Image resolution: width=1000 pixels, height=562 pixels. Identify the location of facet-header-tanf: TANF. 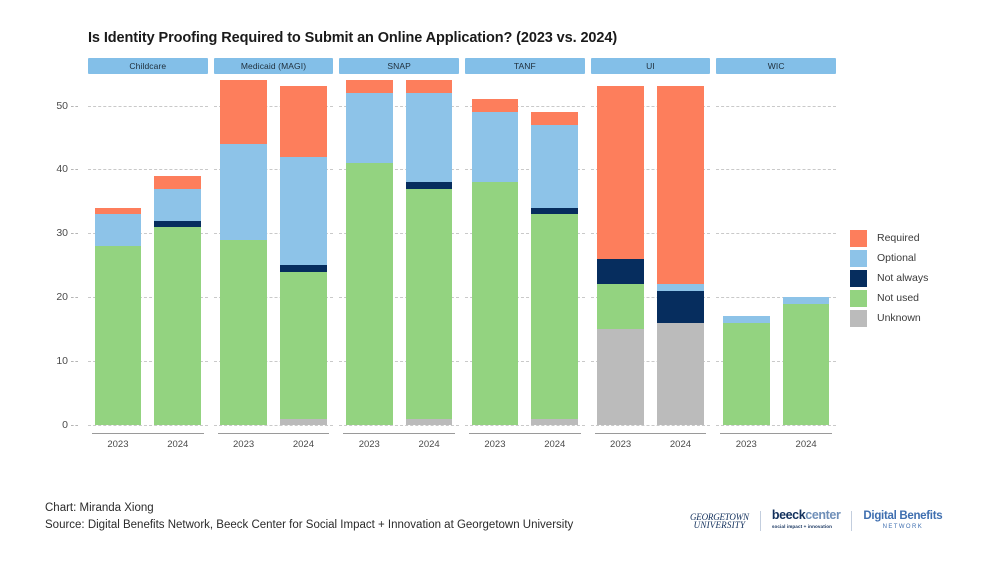
(525, 66).